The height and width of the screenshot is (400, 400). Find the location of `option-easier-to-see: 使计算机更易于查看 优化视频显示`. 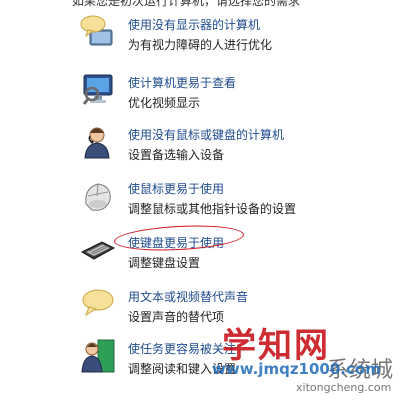

option-easier-to-see: 使计算机更易于查看 优化视频显示 is located at coordinates (240, 94).